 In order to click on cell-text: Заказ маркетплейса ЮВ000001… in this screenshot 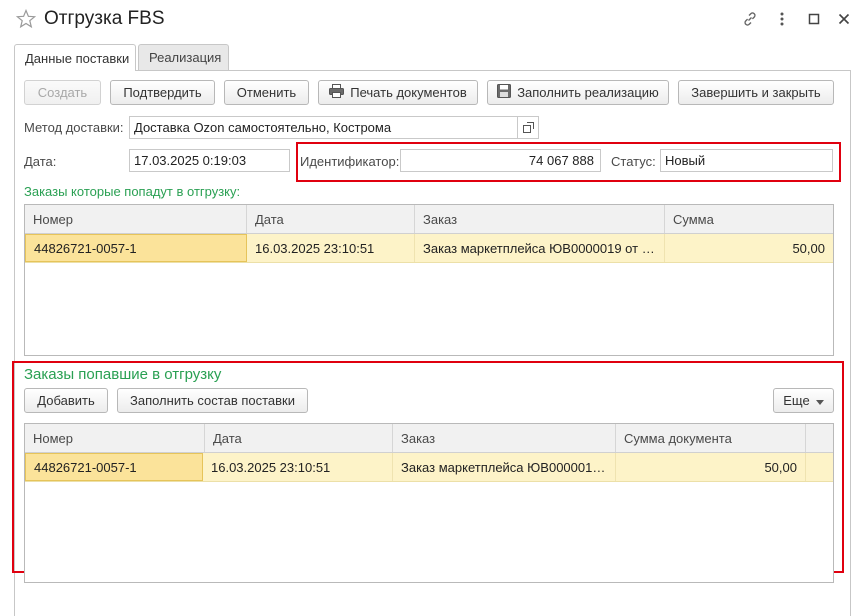, I will do `click(503, 467)`.